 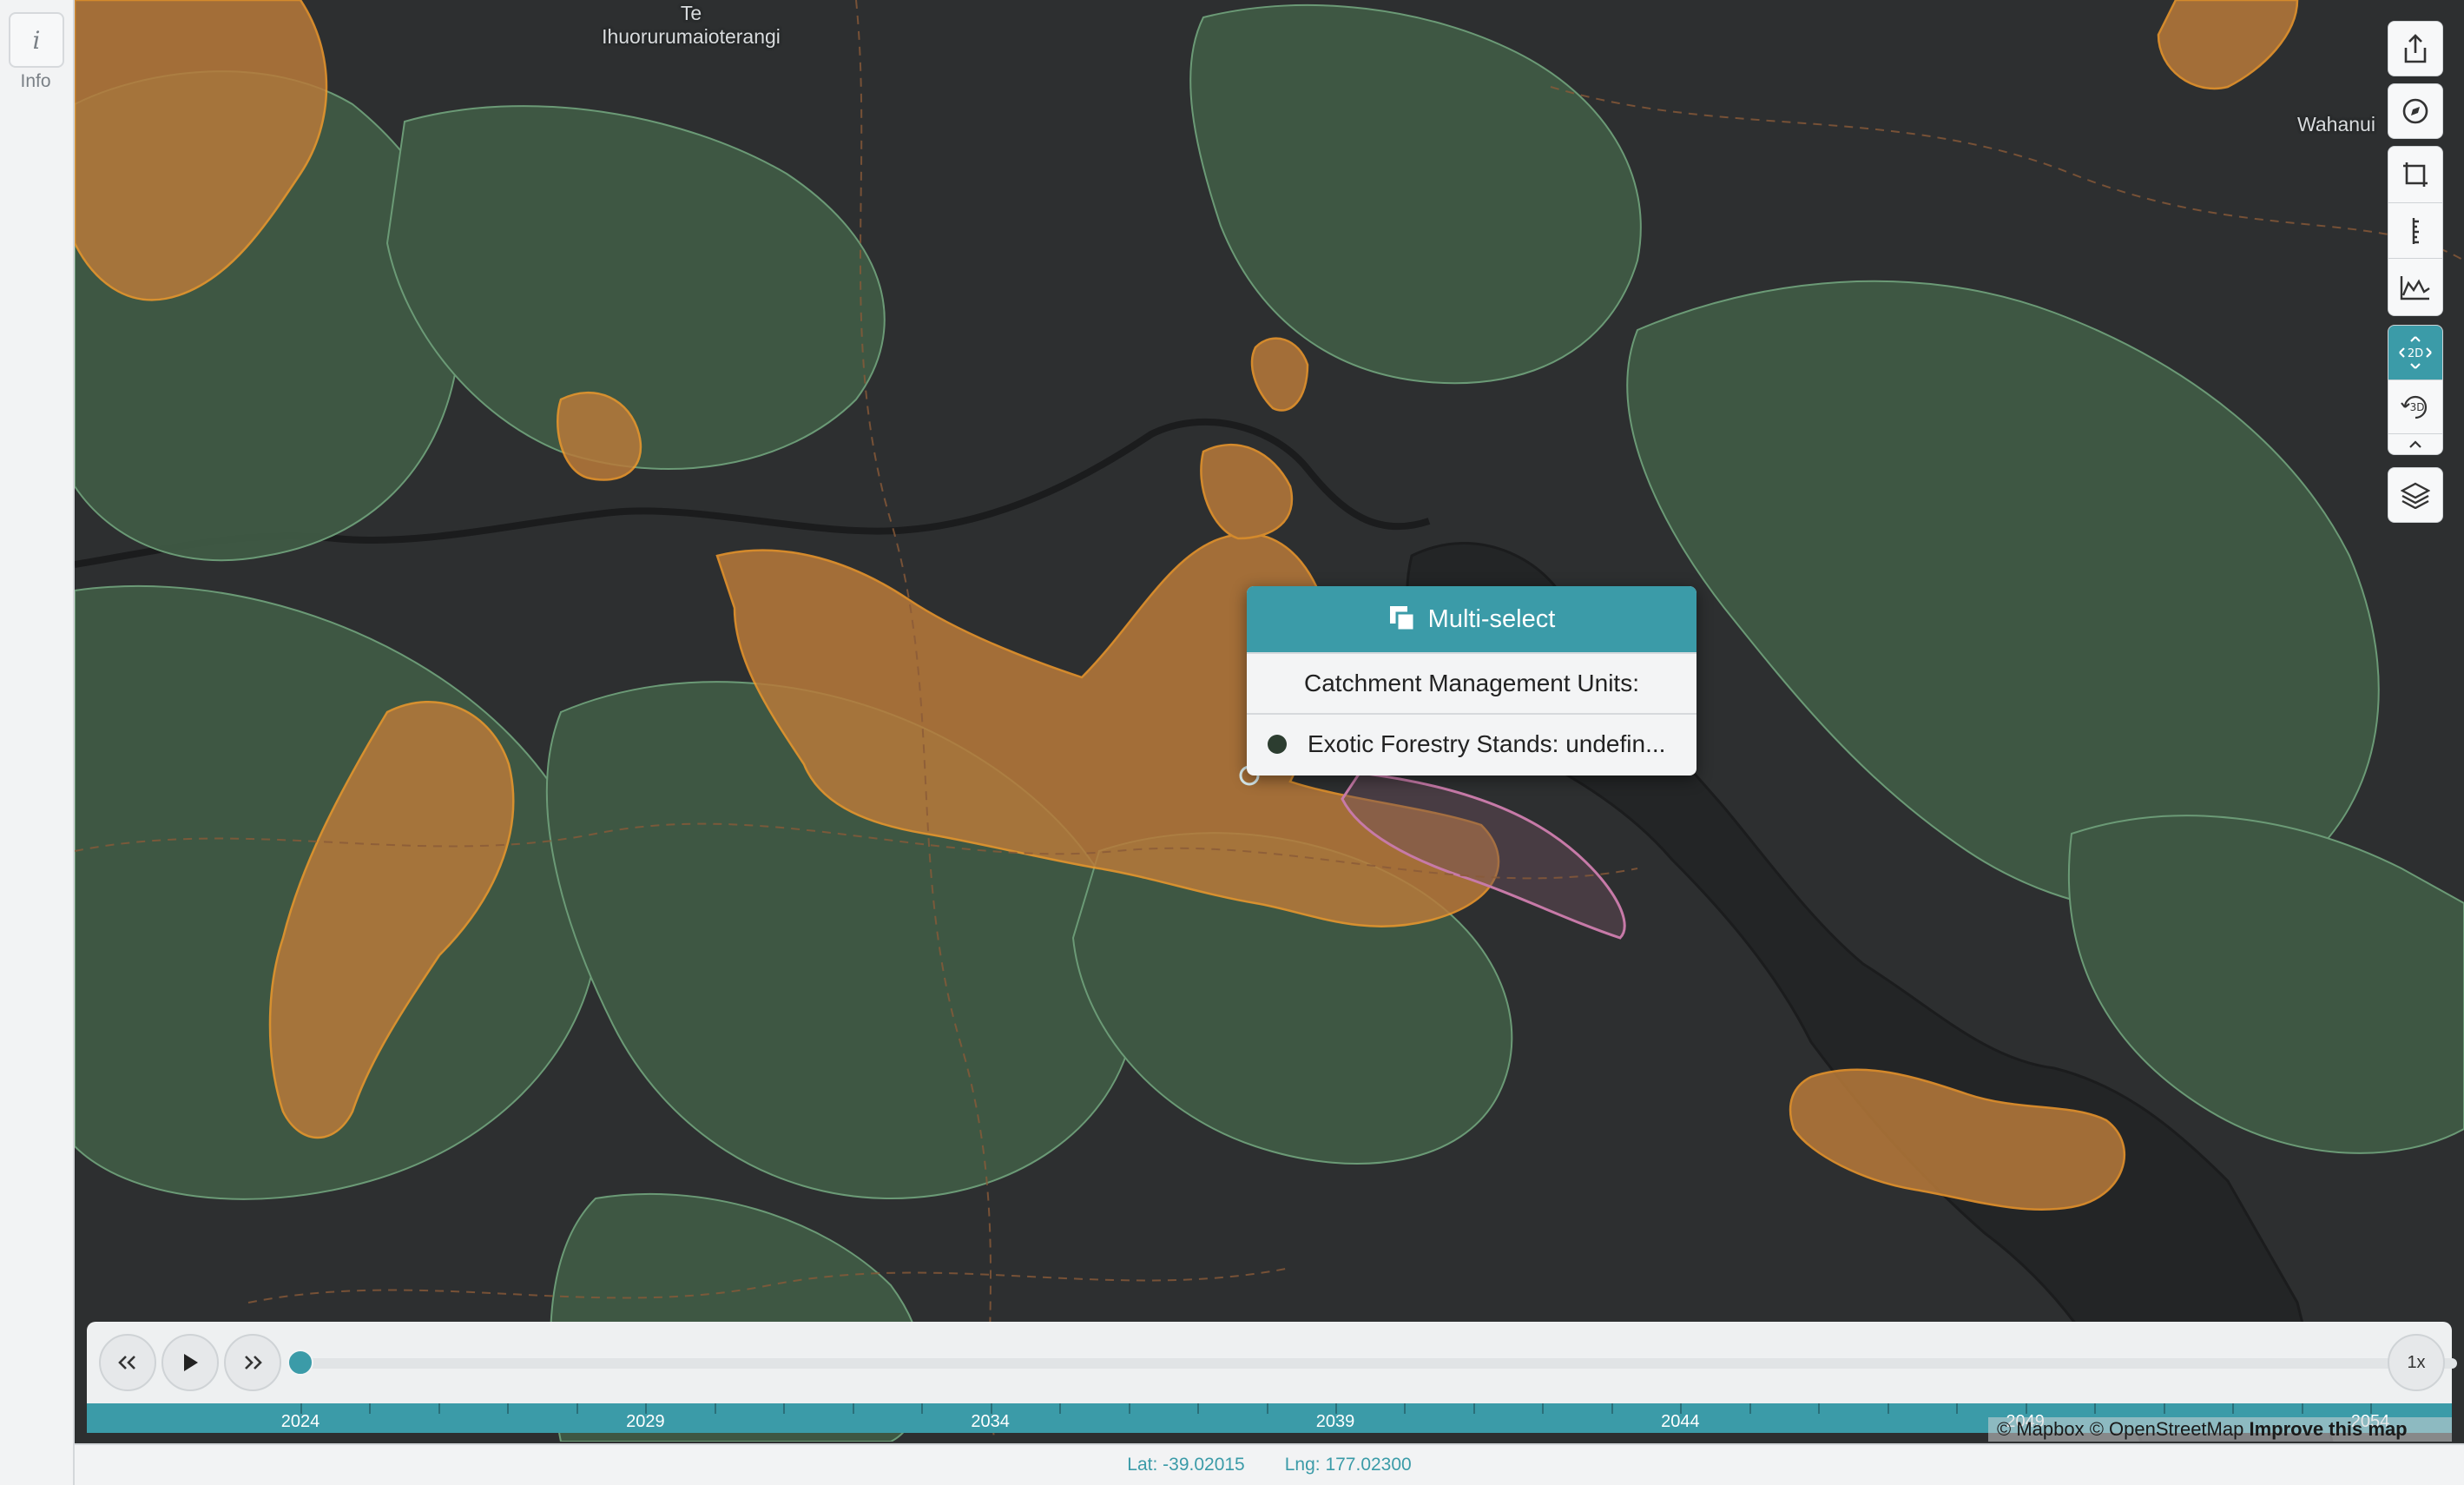 I want to click on crop-icon, so click(x=2415, y=175).